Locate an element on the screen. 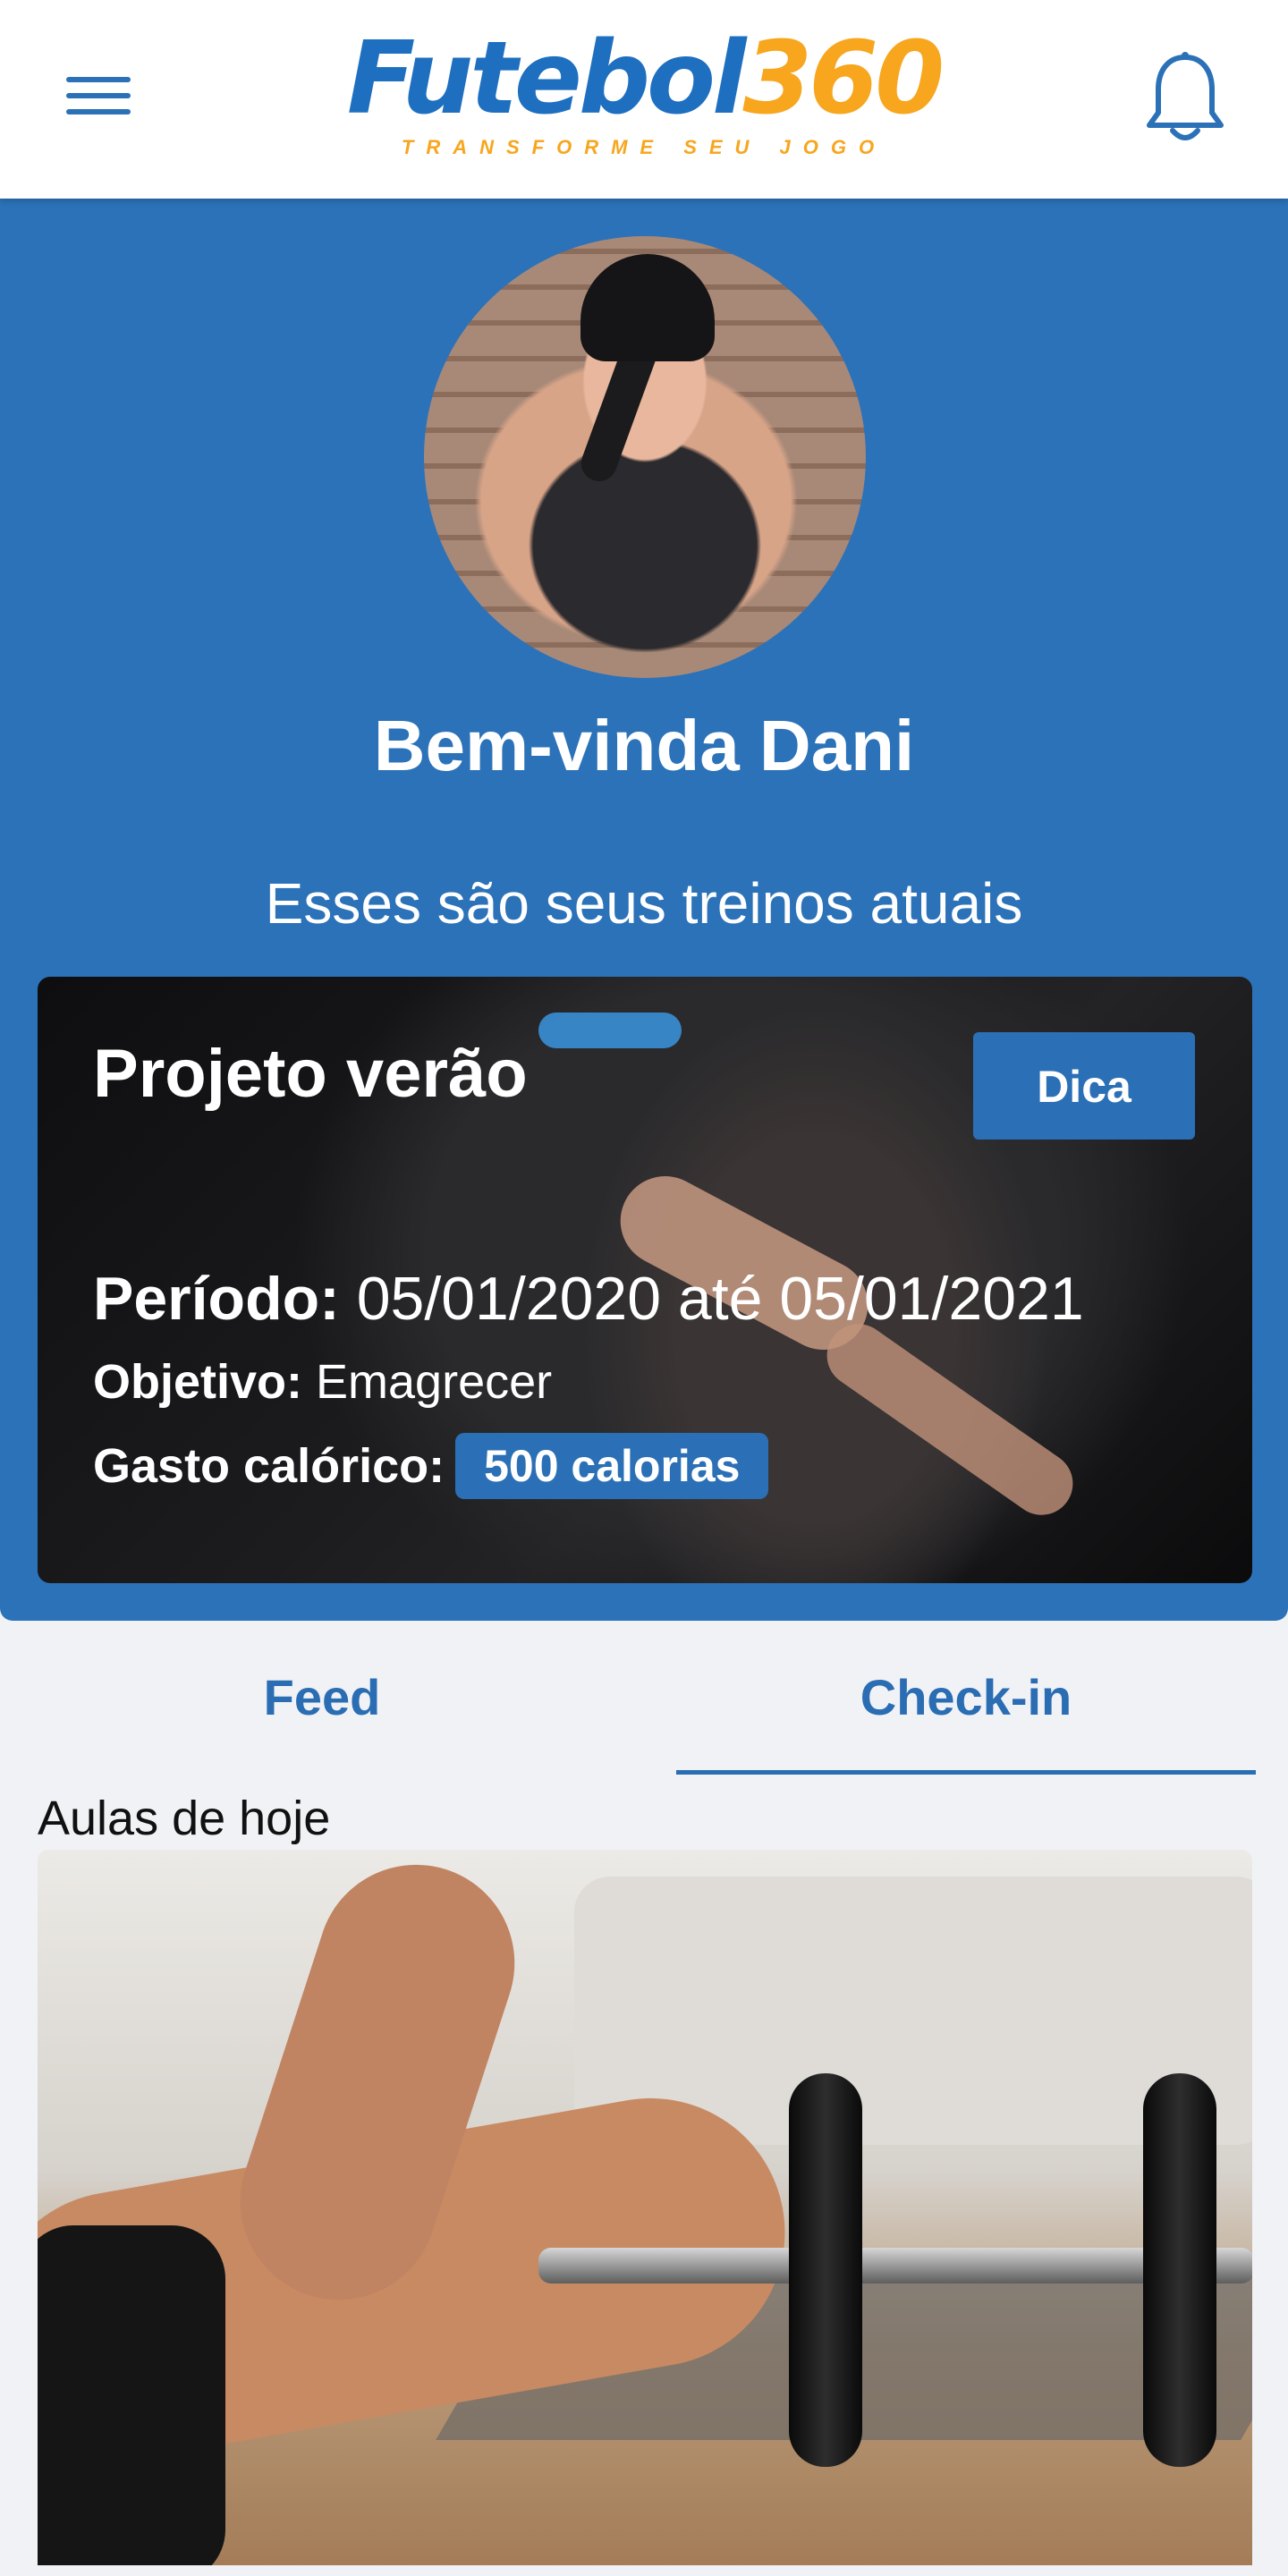  bell-icon is located at coordinates (1185, 99).